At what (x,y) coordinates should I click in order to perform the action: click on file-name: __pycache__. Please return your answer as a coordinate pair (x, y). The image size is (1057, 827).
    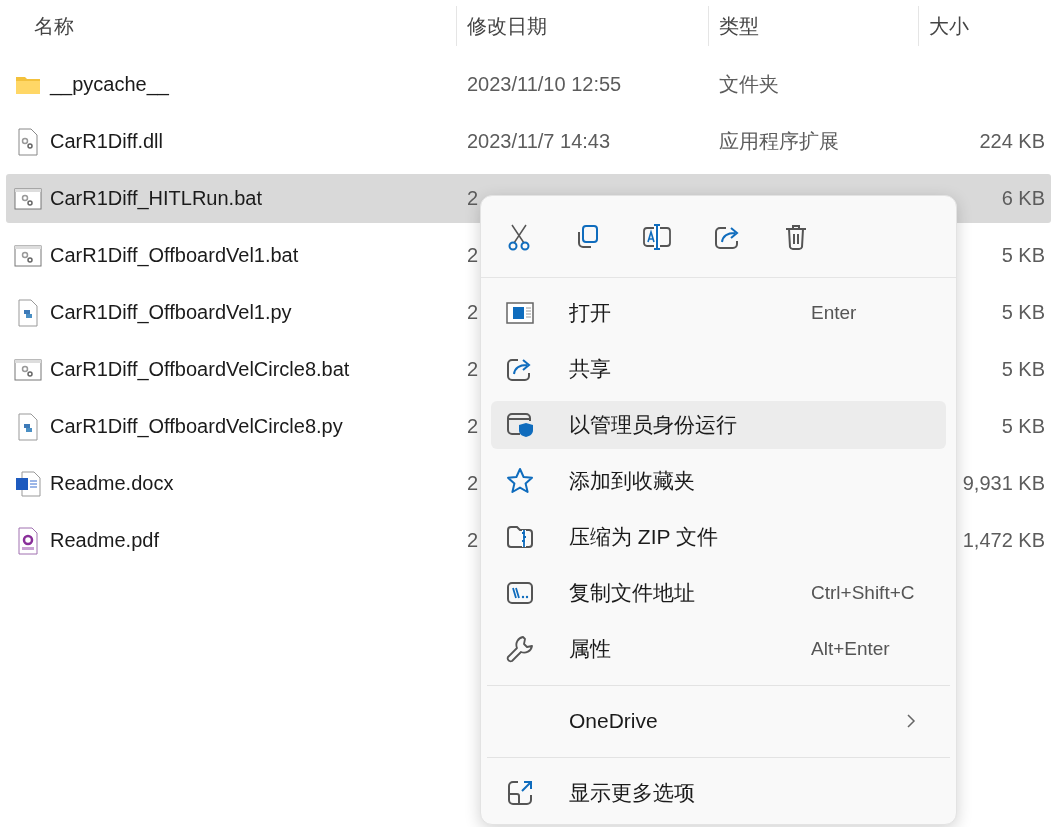
    Looking at the image, I should click on (109, 84).